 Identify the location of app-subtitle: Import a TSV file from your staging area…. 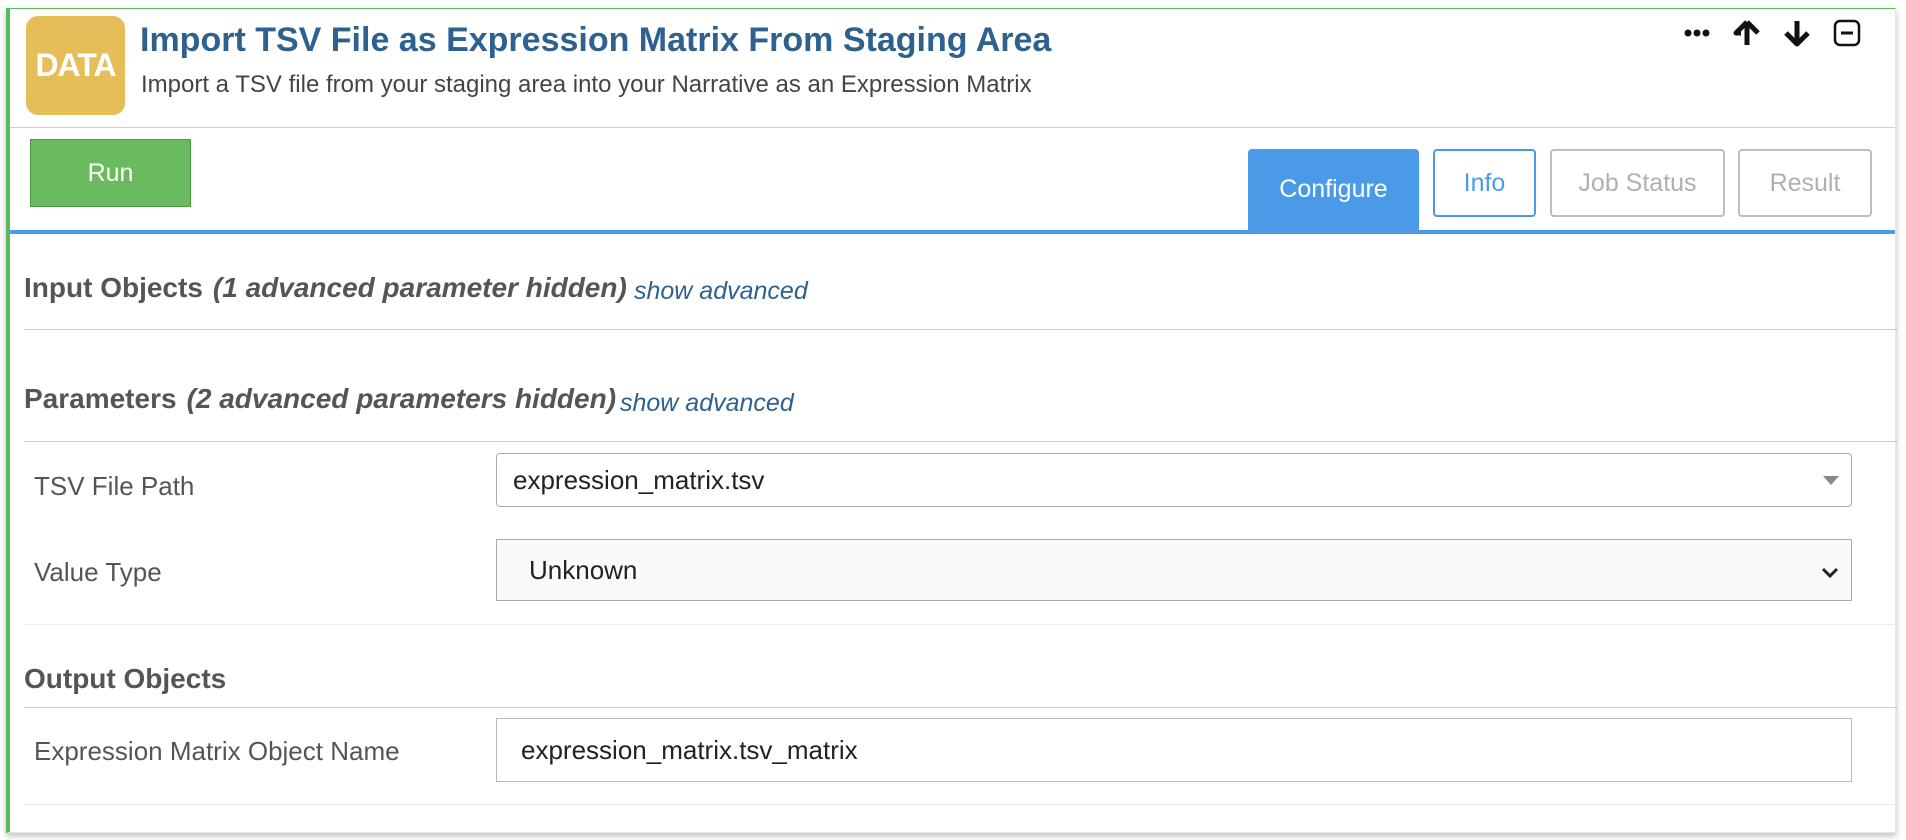
(586, 84).